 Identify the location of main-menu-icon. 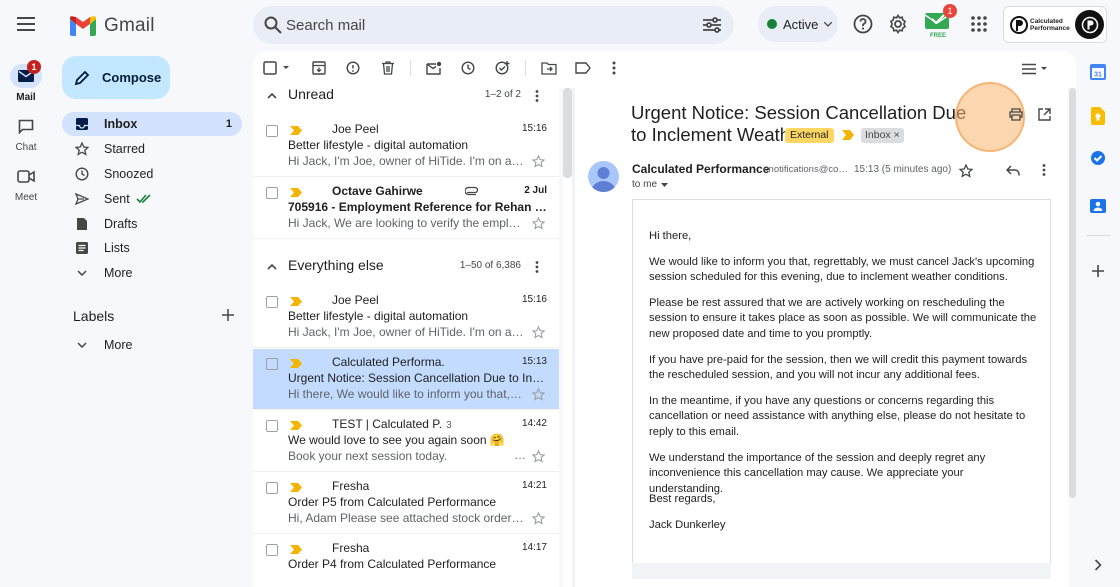
(26, 24).